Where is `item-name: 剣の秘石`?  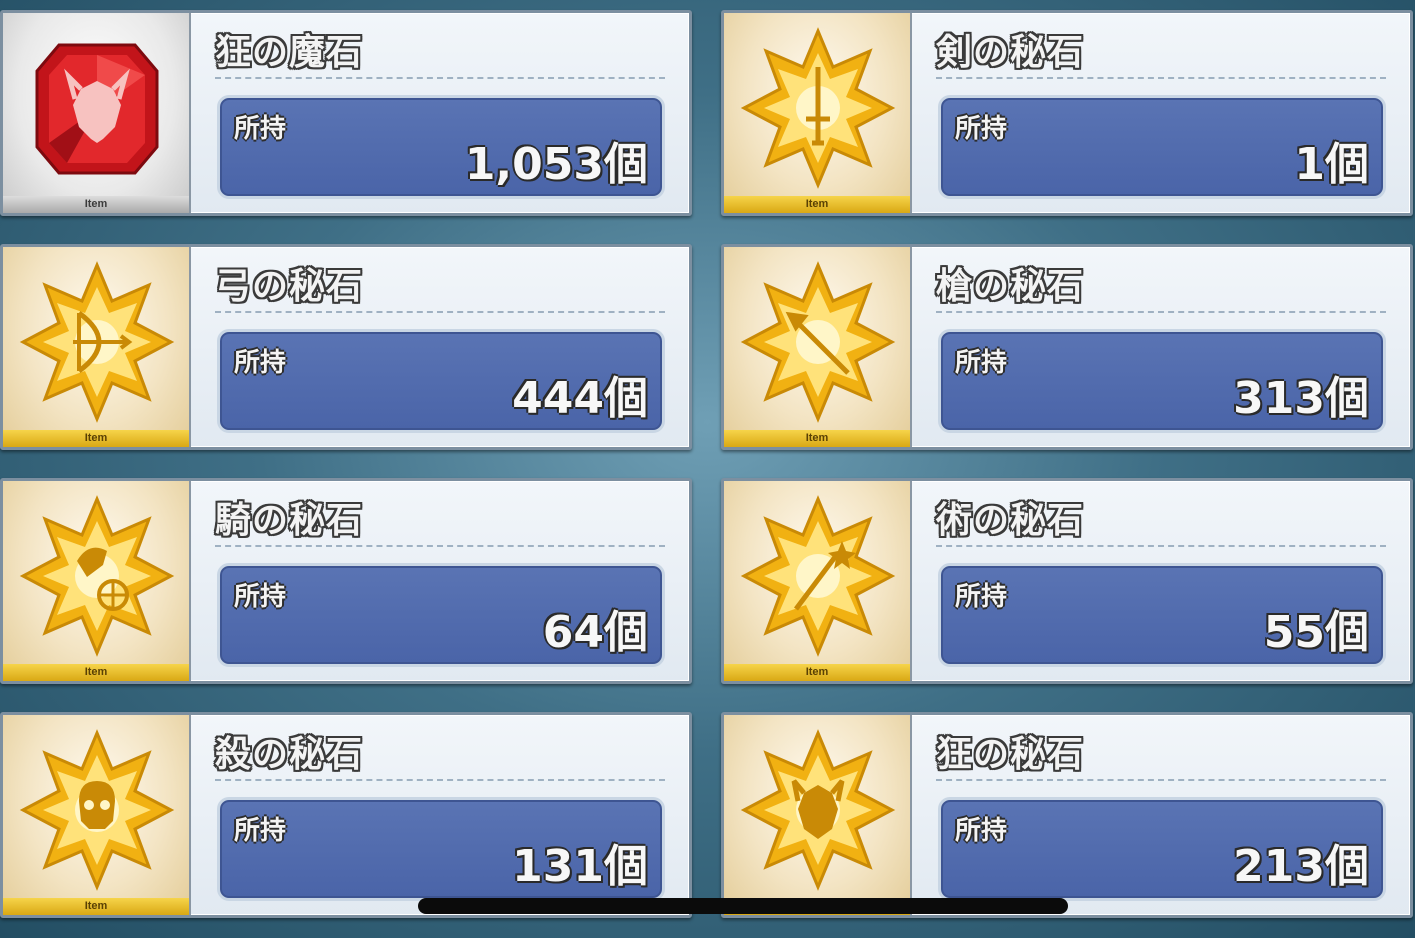 item-name: 剣の秘石 is located at coordinates (1010, 52).